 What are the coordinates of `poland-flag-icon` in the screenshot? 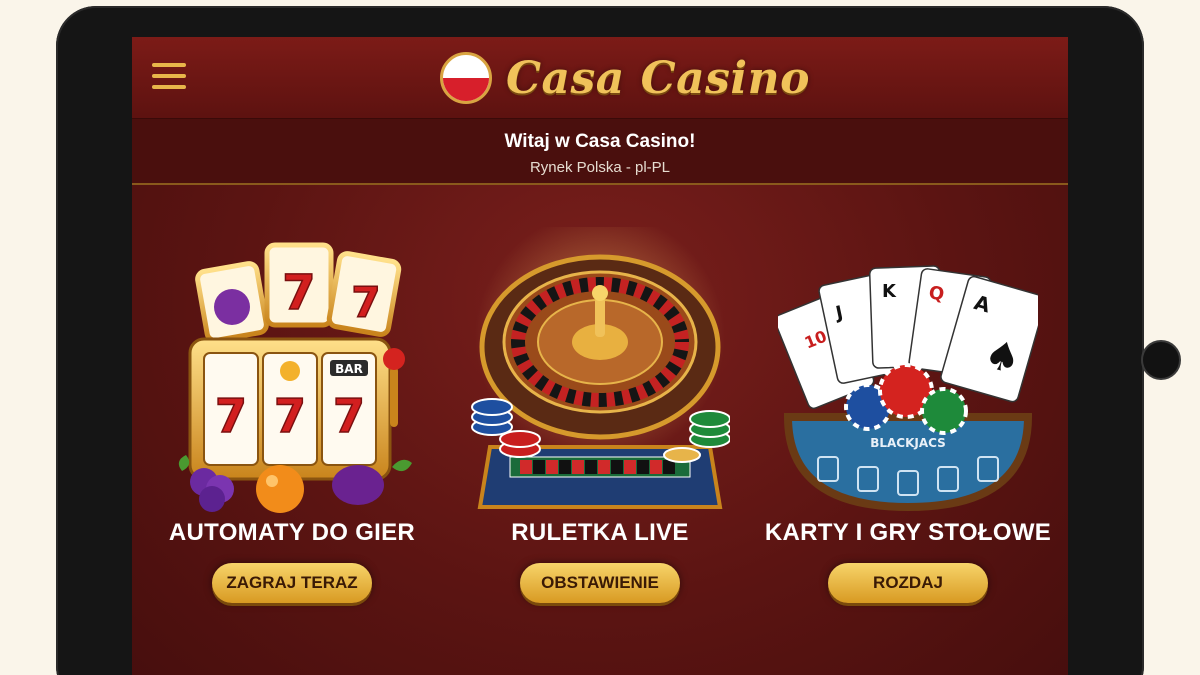 It's located at (466, 78).